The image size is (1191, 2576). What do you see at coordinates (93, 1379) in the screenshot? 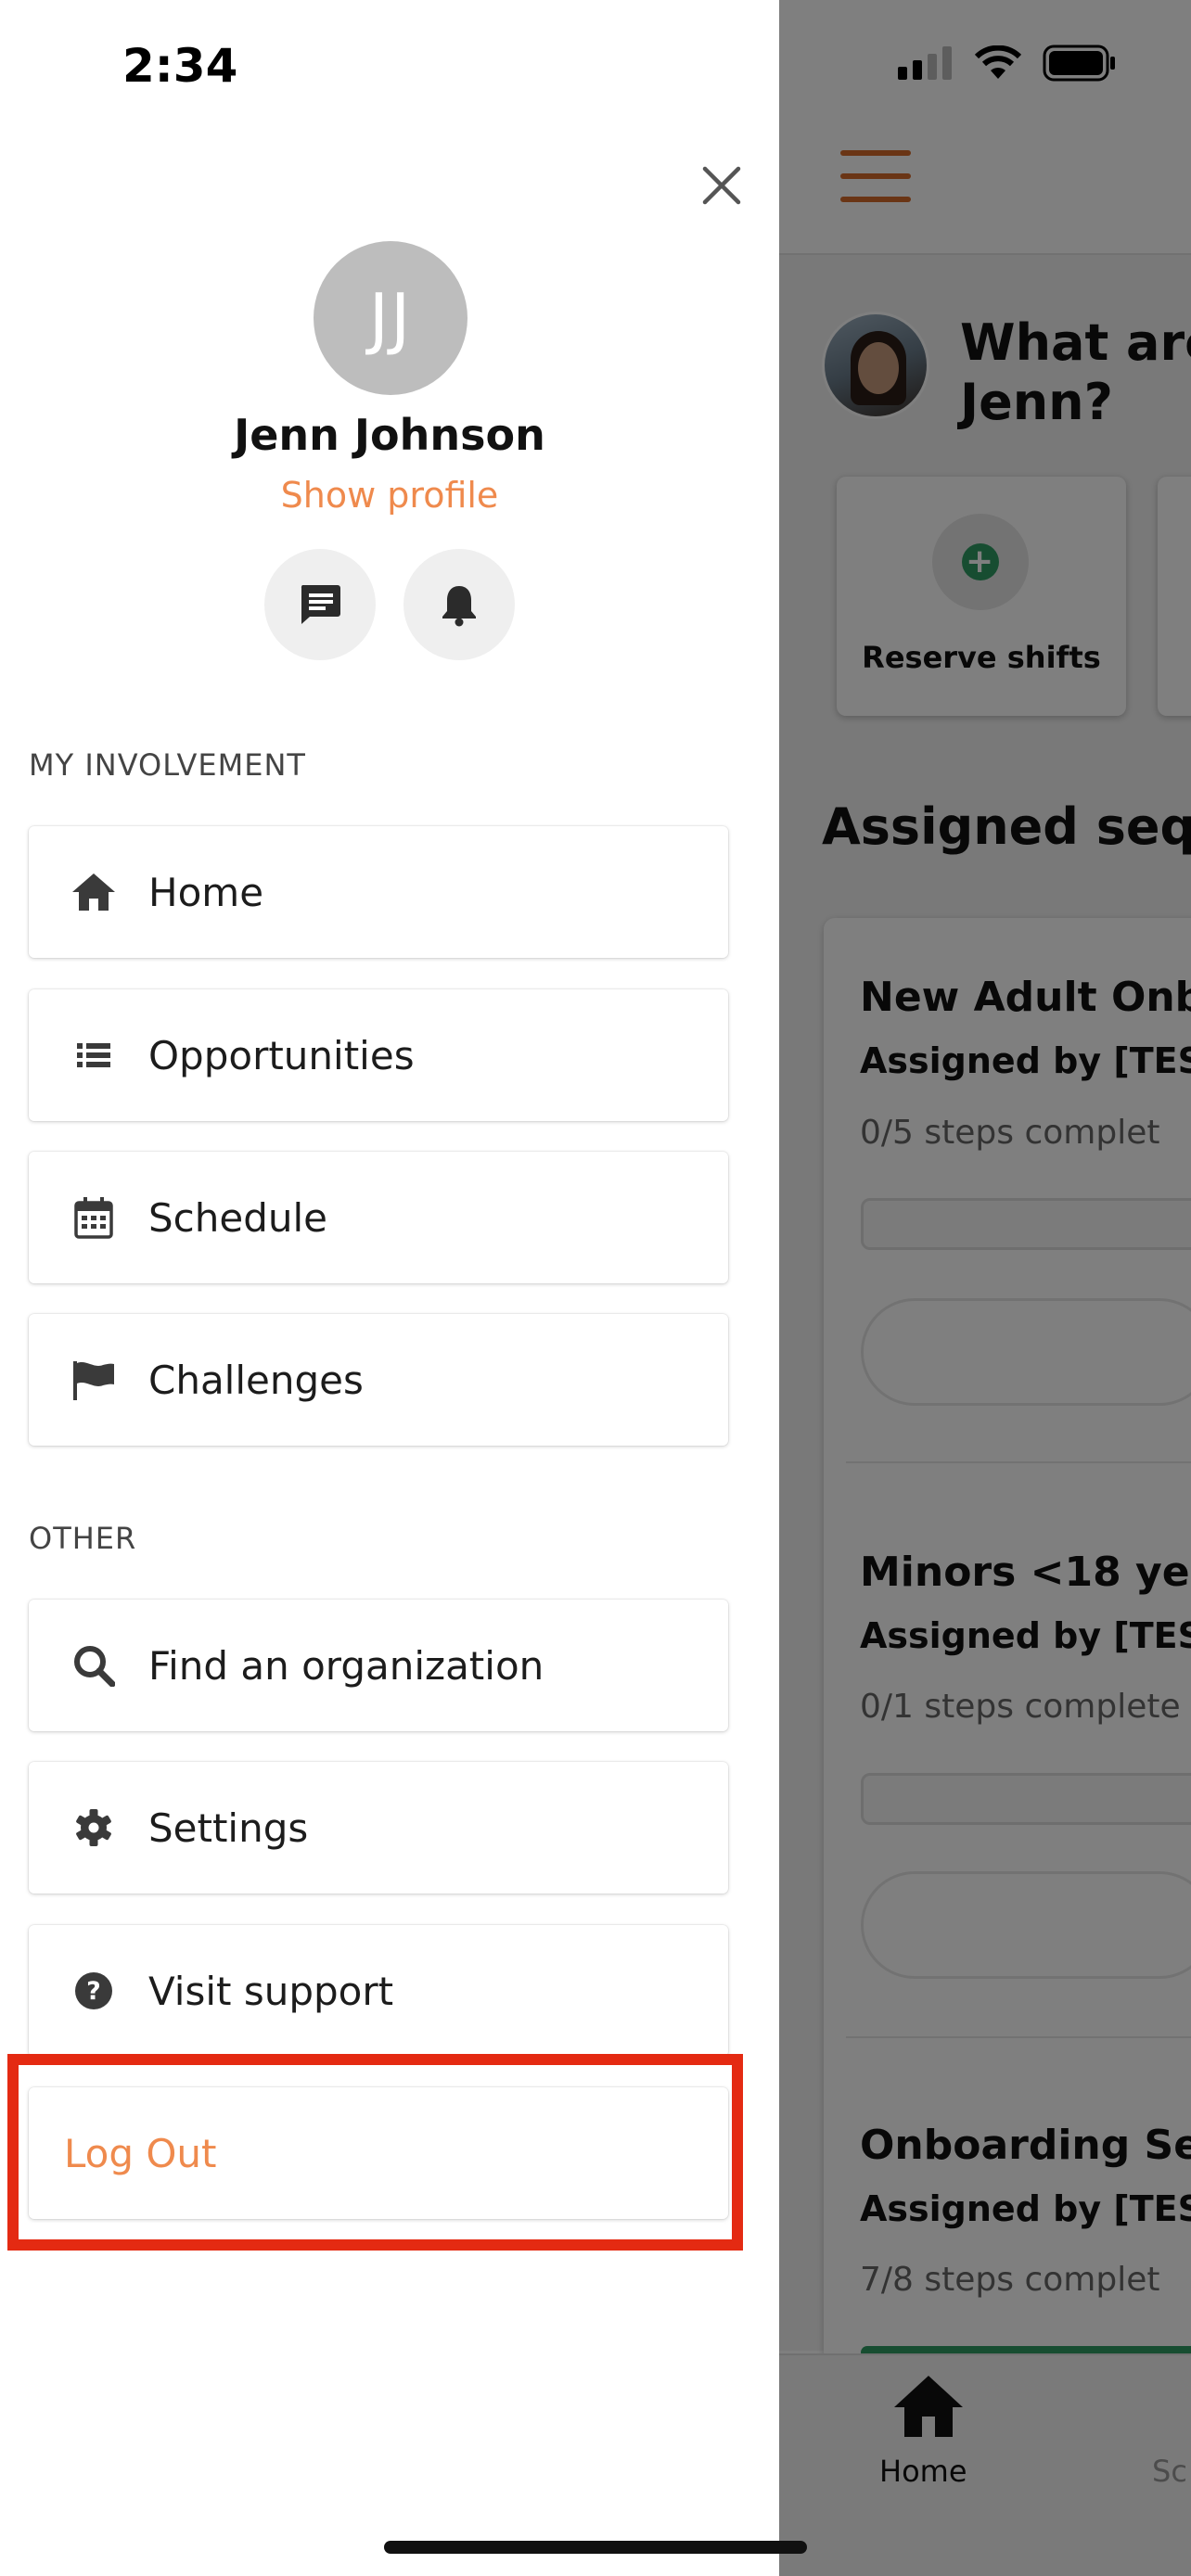
I see `flag-icon` at bounding box center [93, 1379].